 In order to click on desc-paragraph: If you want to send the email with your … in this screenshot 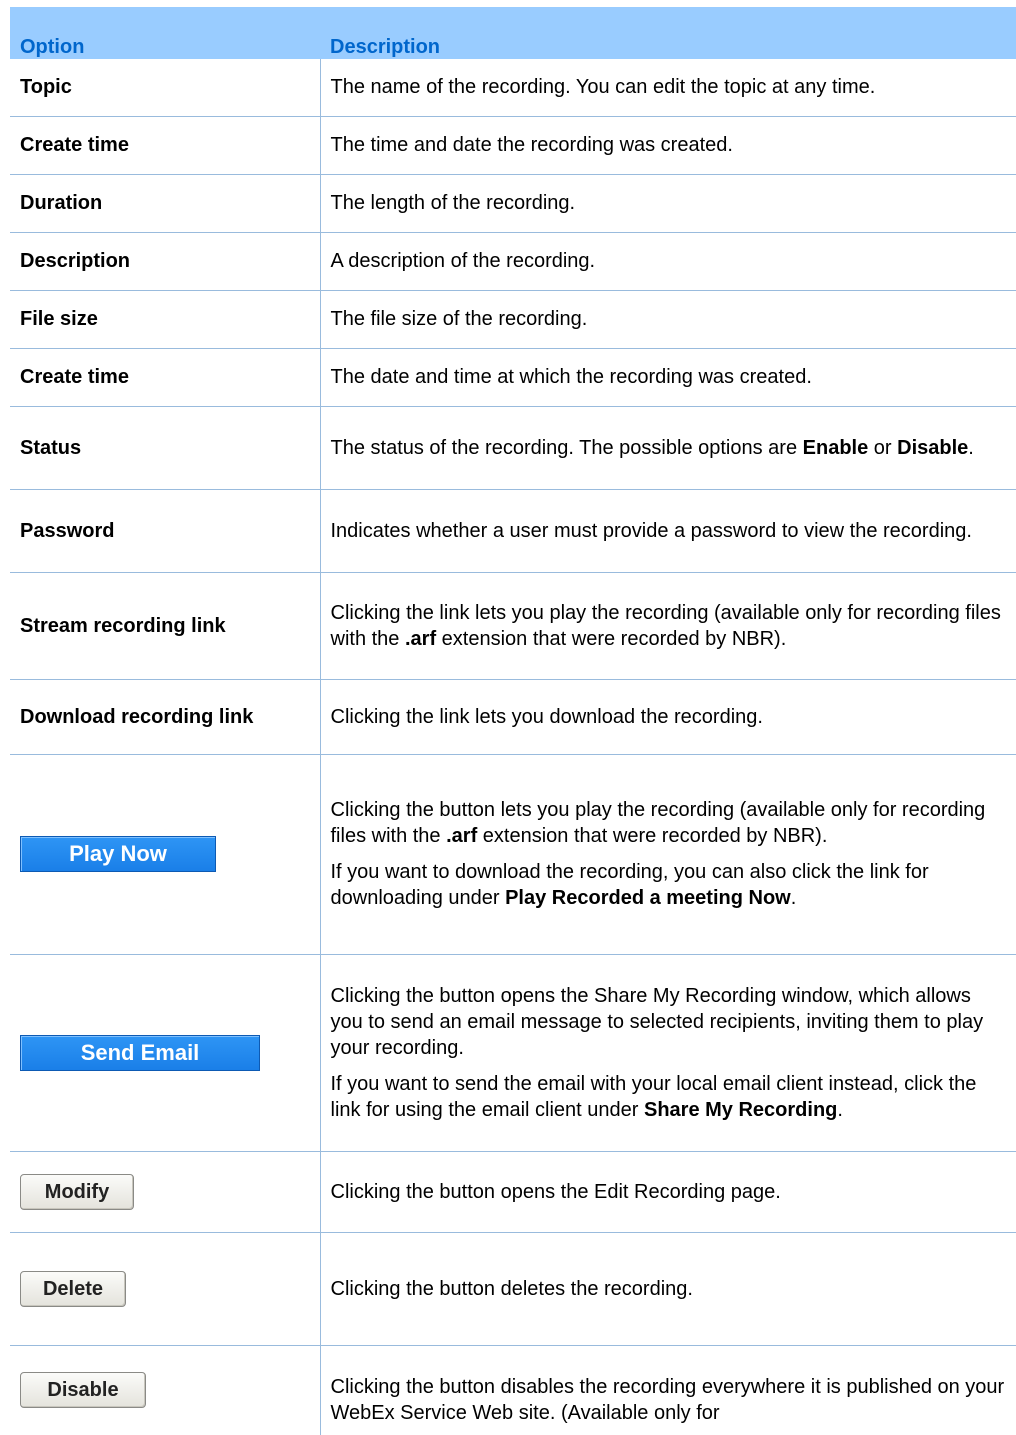, I will do `click(670, 1097)`.